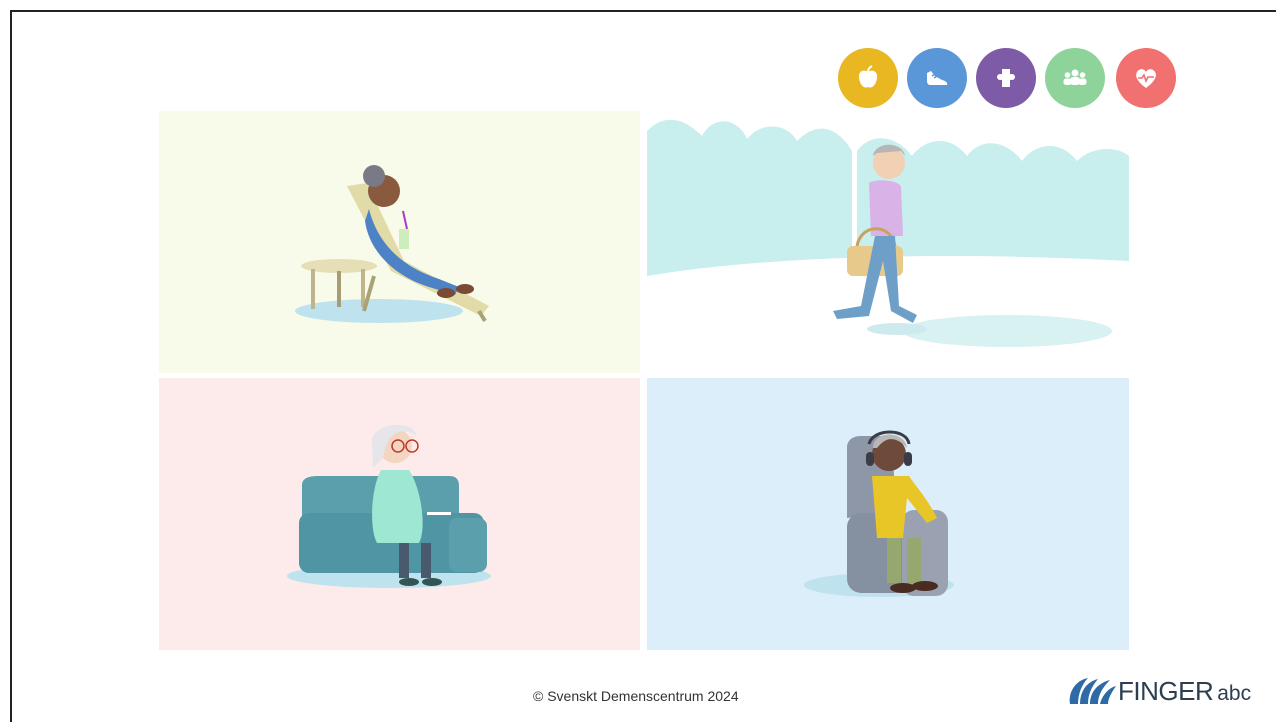  I want to click on woman-writing-on-sofa-illustration, so click(389, 506).